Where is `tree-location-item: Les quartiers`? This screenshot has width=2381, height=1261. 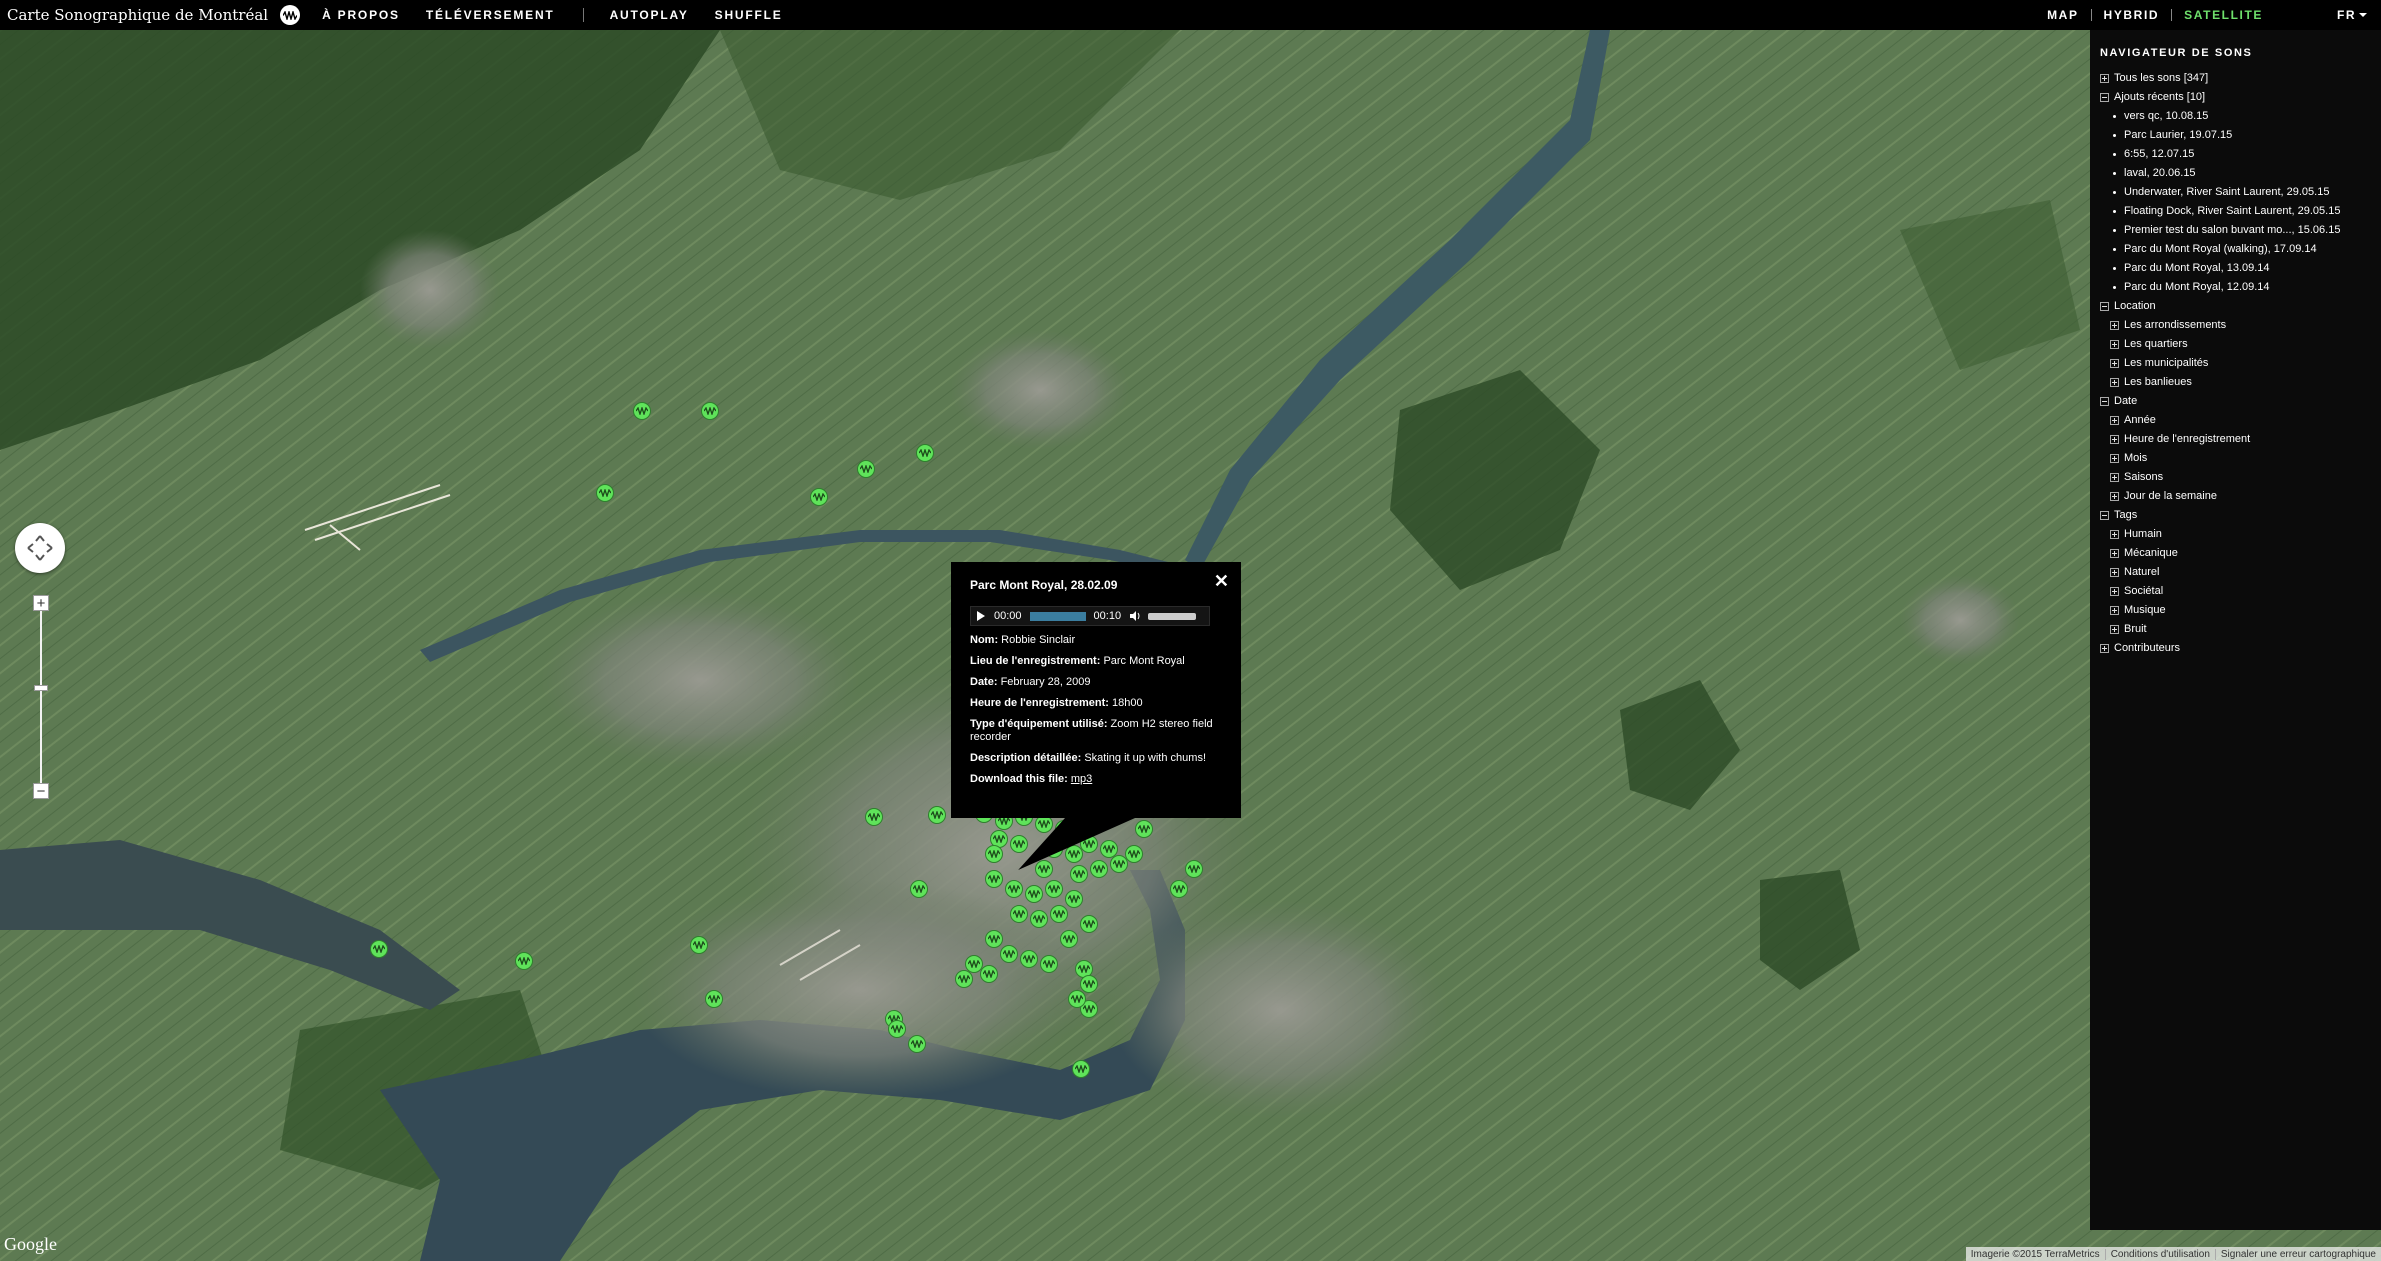
tree-location-item: Les quartiers is located at coordinates (2235, 344).